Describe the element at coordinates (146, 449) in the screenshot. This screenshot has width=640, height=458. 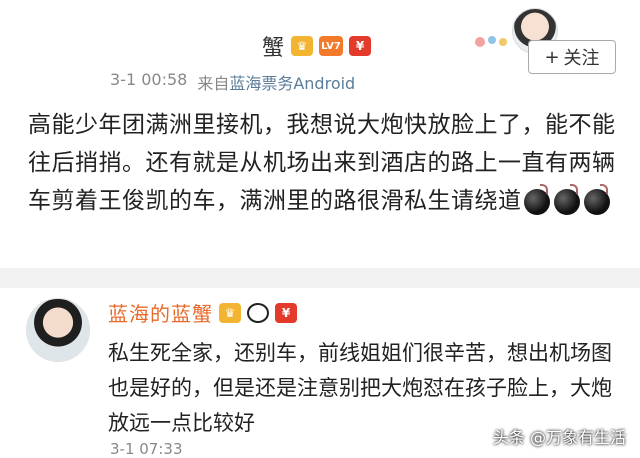
I see `comment-time: 3-1 07:33` at that location.